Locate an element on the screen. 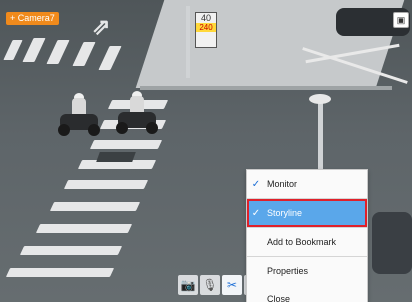 This screenshot has height=302, width=412. menu-item-storyline: ✓ Storyline is located at coordinates (307, 213).